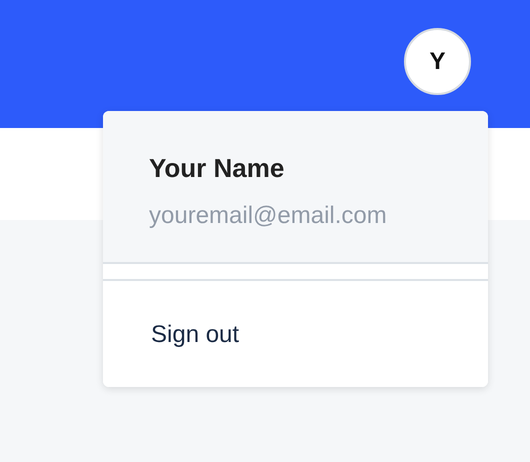 Image resolution: width=530 pixels, height=462 pixels. What do you see at coordinates (217, 168) in the screenshot?
I see `user-name: Your Name` at bounding box center [217, 168].